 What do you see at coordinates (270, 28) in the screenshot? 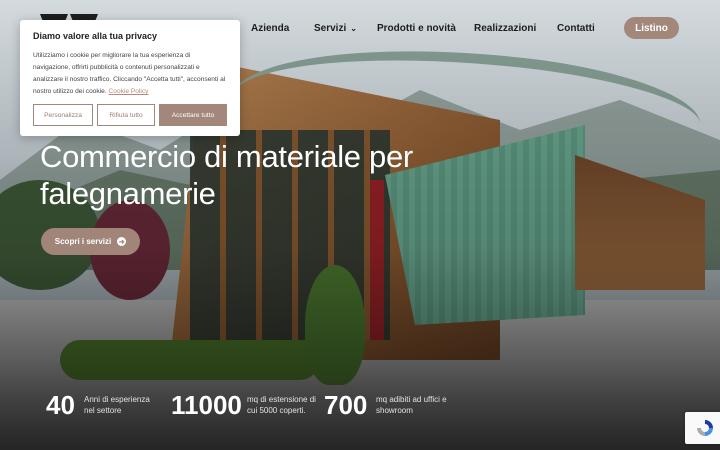
I see `nav-item-azienda: Azienda` at bounding box center [270, 28].